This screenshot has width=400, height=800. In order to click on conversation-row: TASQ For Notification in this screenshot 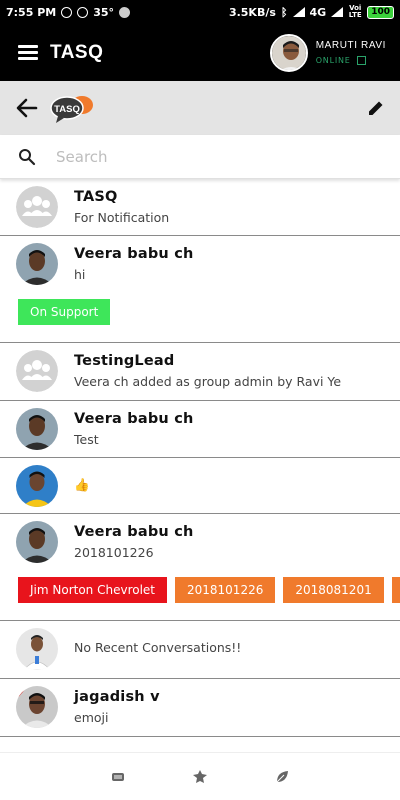, I will do `click(200, 207)`.